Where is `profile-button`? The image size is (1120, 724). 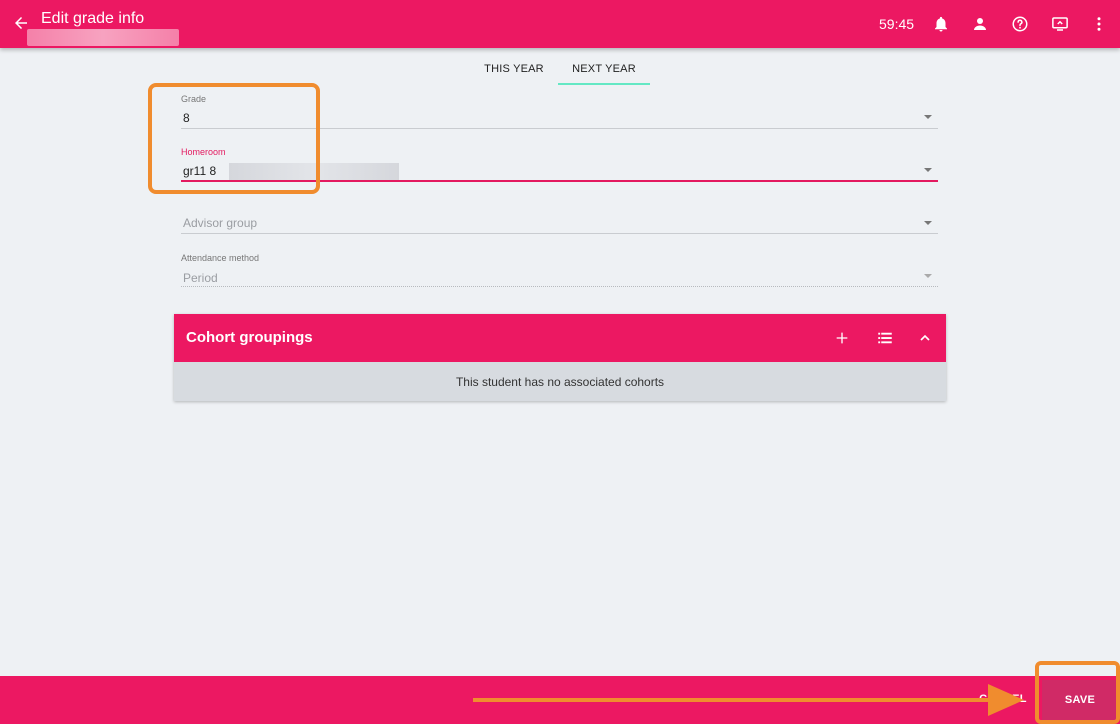
profile-button is located at coordinates (980, 24).